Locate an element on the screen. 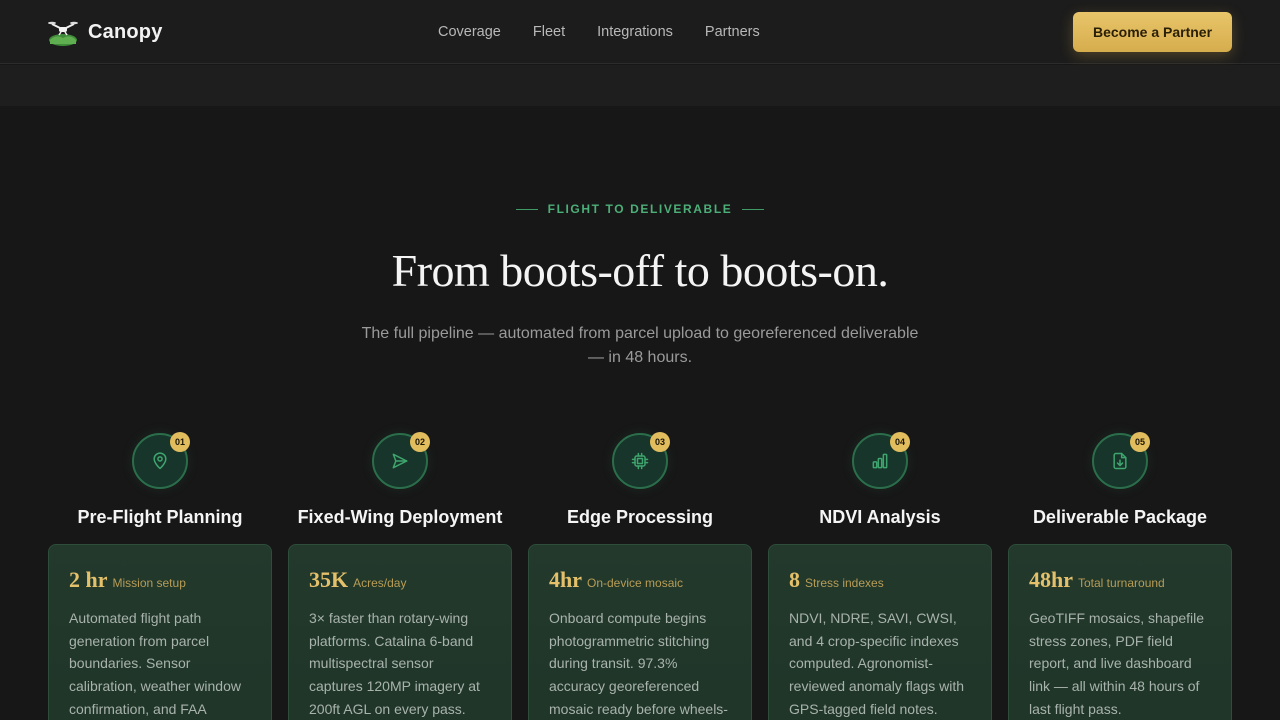  step-stat: 8 Stress indexes is located at coordinates (880, 580).